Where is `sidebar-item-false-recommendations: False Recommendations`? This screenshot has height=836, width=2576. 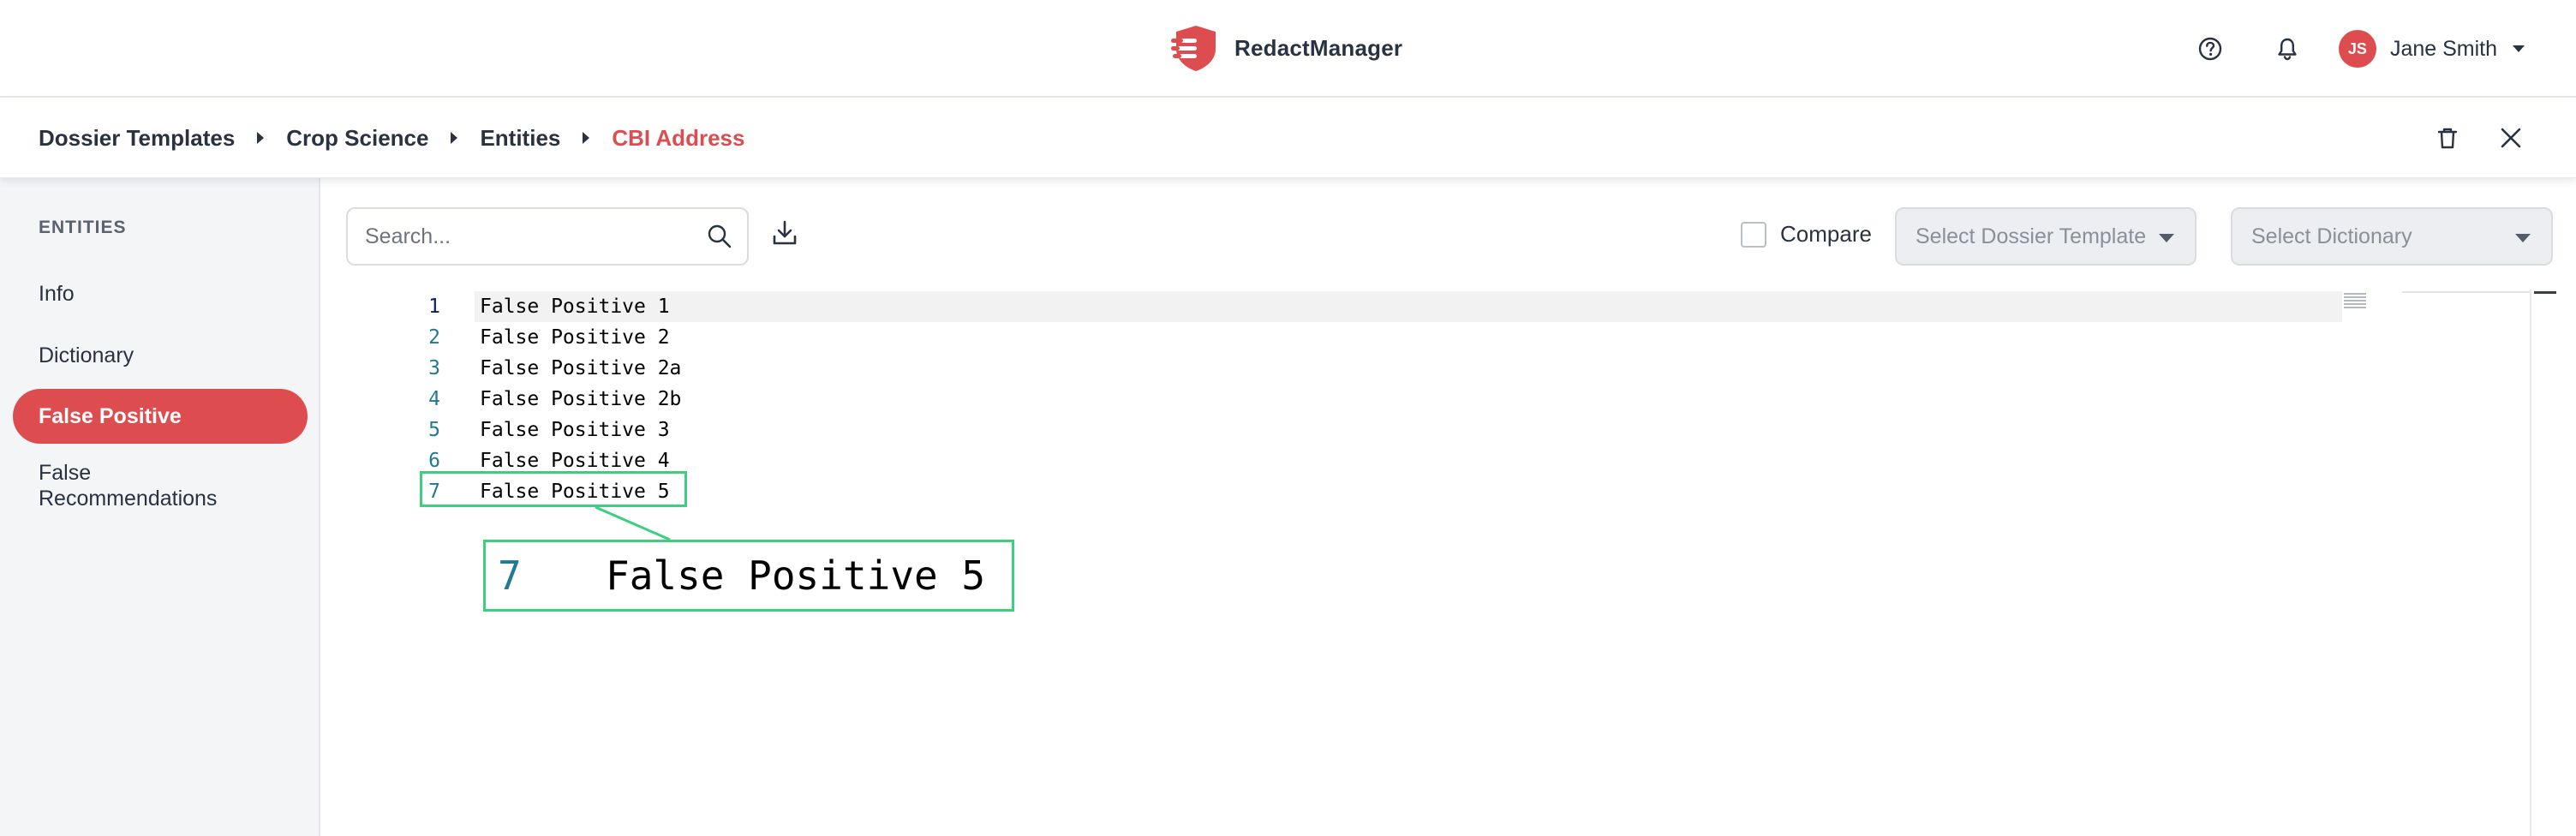
sidebar-item-false-recommendations: False Recommendations is located at coordinates (161, 485).